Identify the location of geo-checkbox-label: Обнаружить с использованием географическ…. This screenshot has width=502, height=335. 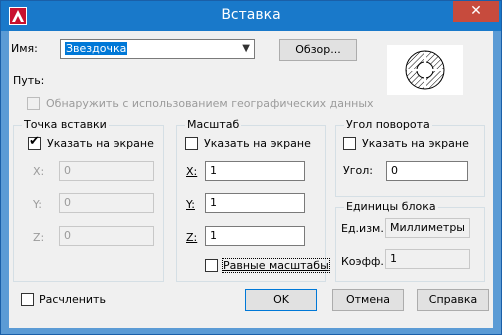
(210, 103).